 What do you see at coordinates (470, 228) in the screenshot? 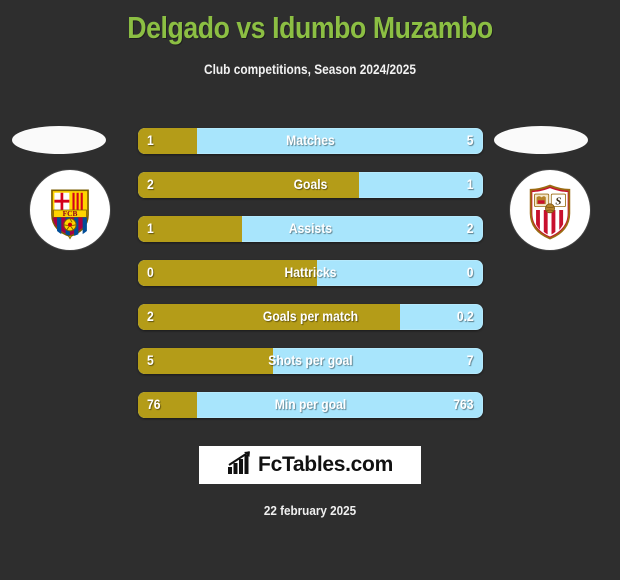
I see `away-value: 2` at bounding box center [470, 228].